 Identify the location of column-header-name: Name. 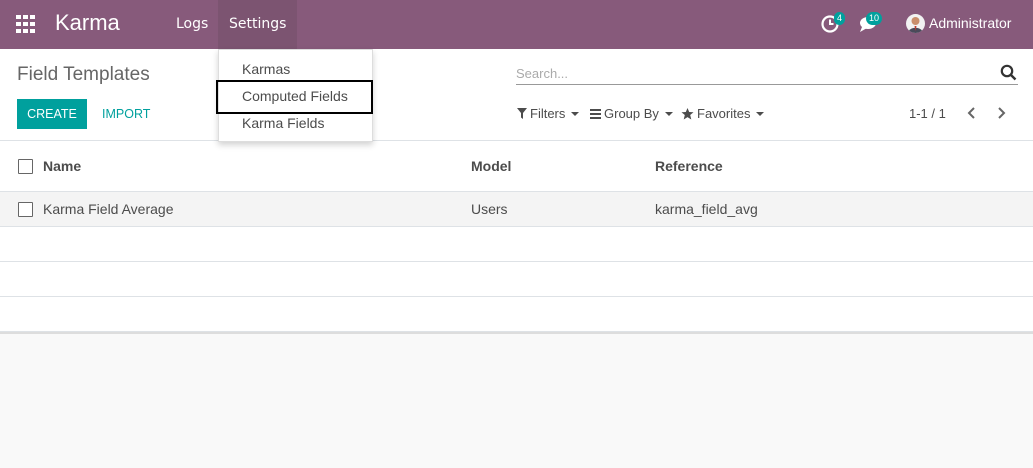
(62, 166).